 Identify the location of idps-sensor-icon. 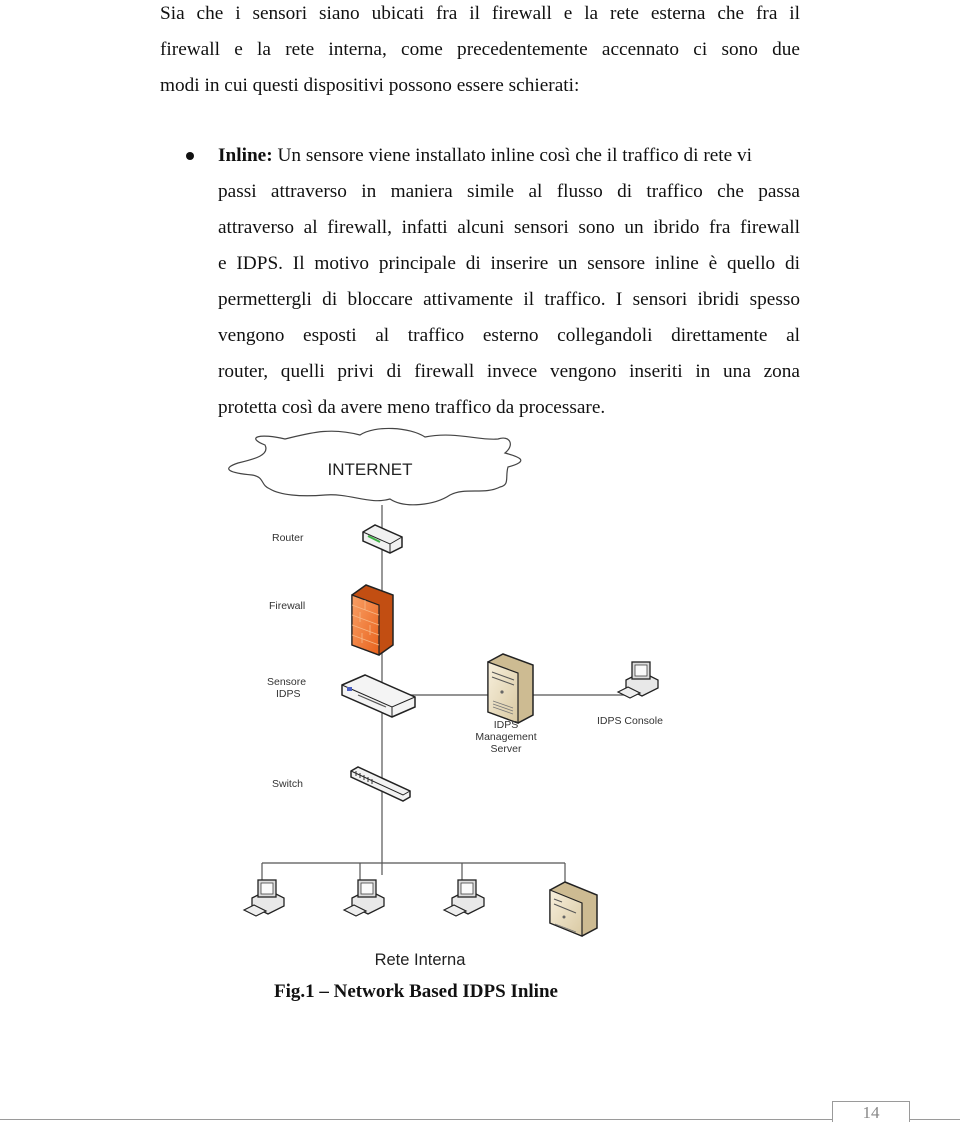
(378, 696).